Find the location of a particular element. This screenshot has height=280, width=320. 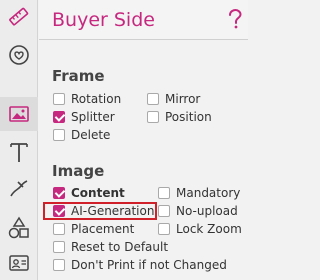

shapes-tool is located at coordinates (19, 228).